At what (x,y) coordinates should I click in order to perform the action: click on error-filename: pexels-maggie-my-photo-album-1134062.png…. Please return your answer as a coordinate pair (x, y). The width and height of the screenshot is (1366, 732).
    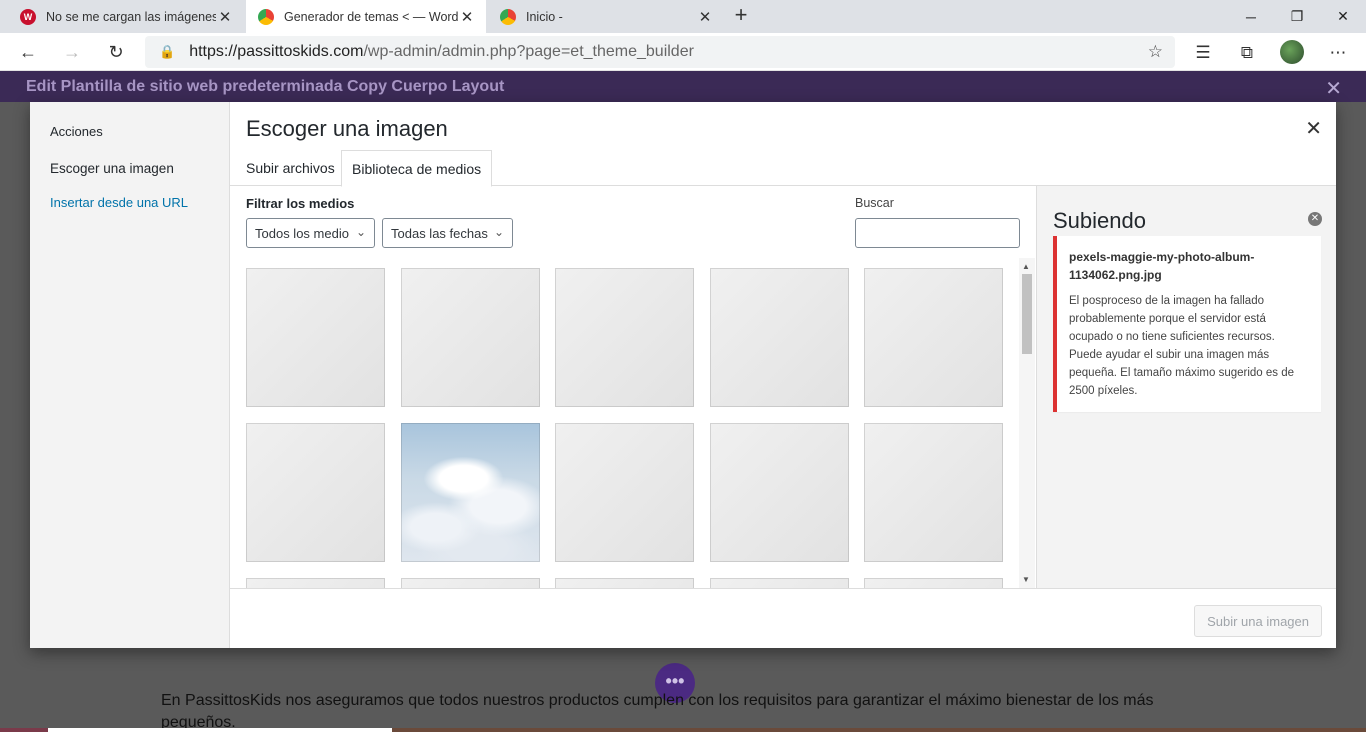
    Looking at the image, I should click on (1162, 266).